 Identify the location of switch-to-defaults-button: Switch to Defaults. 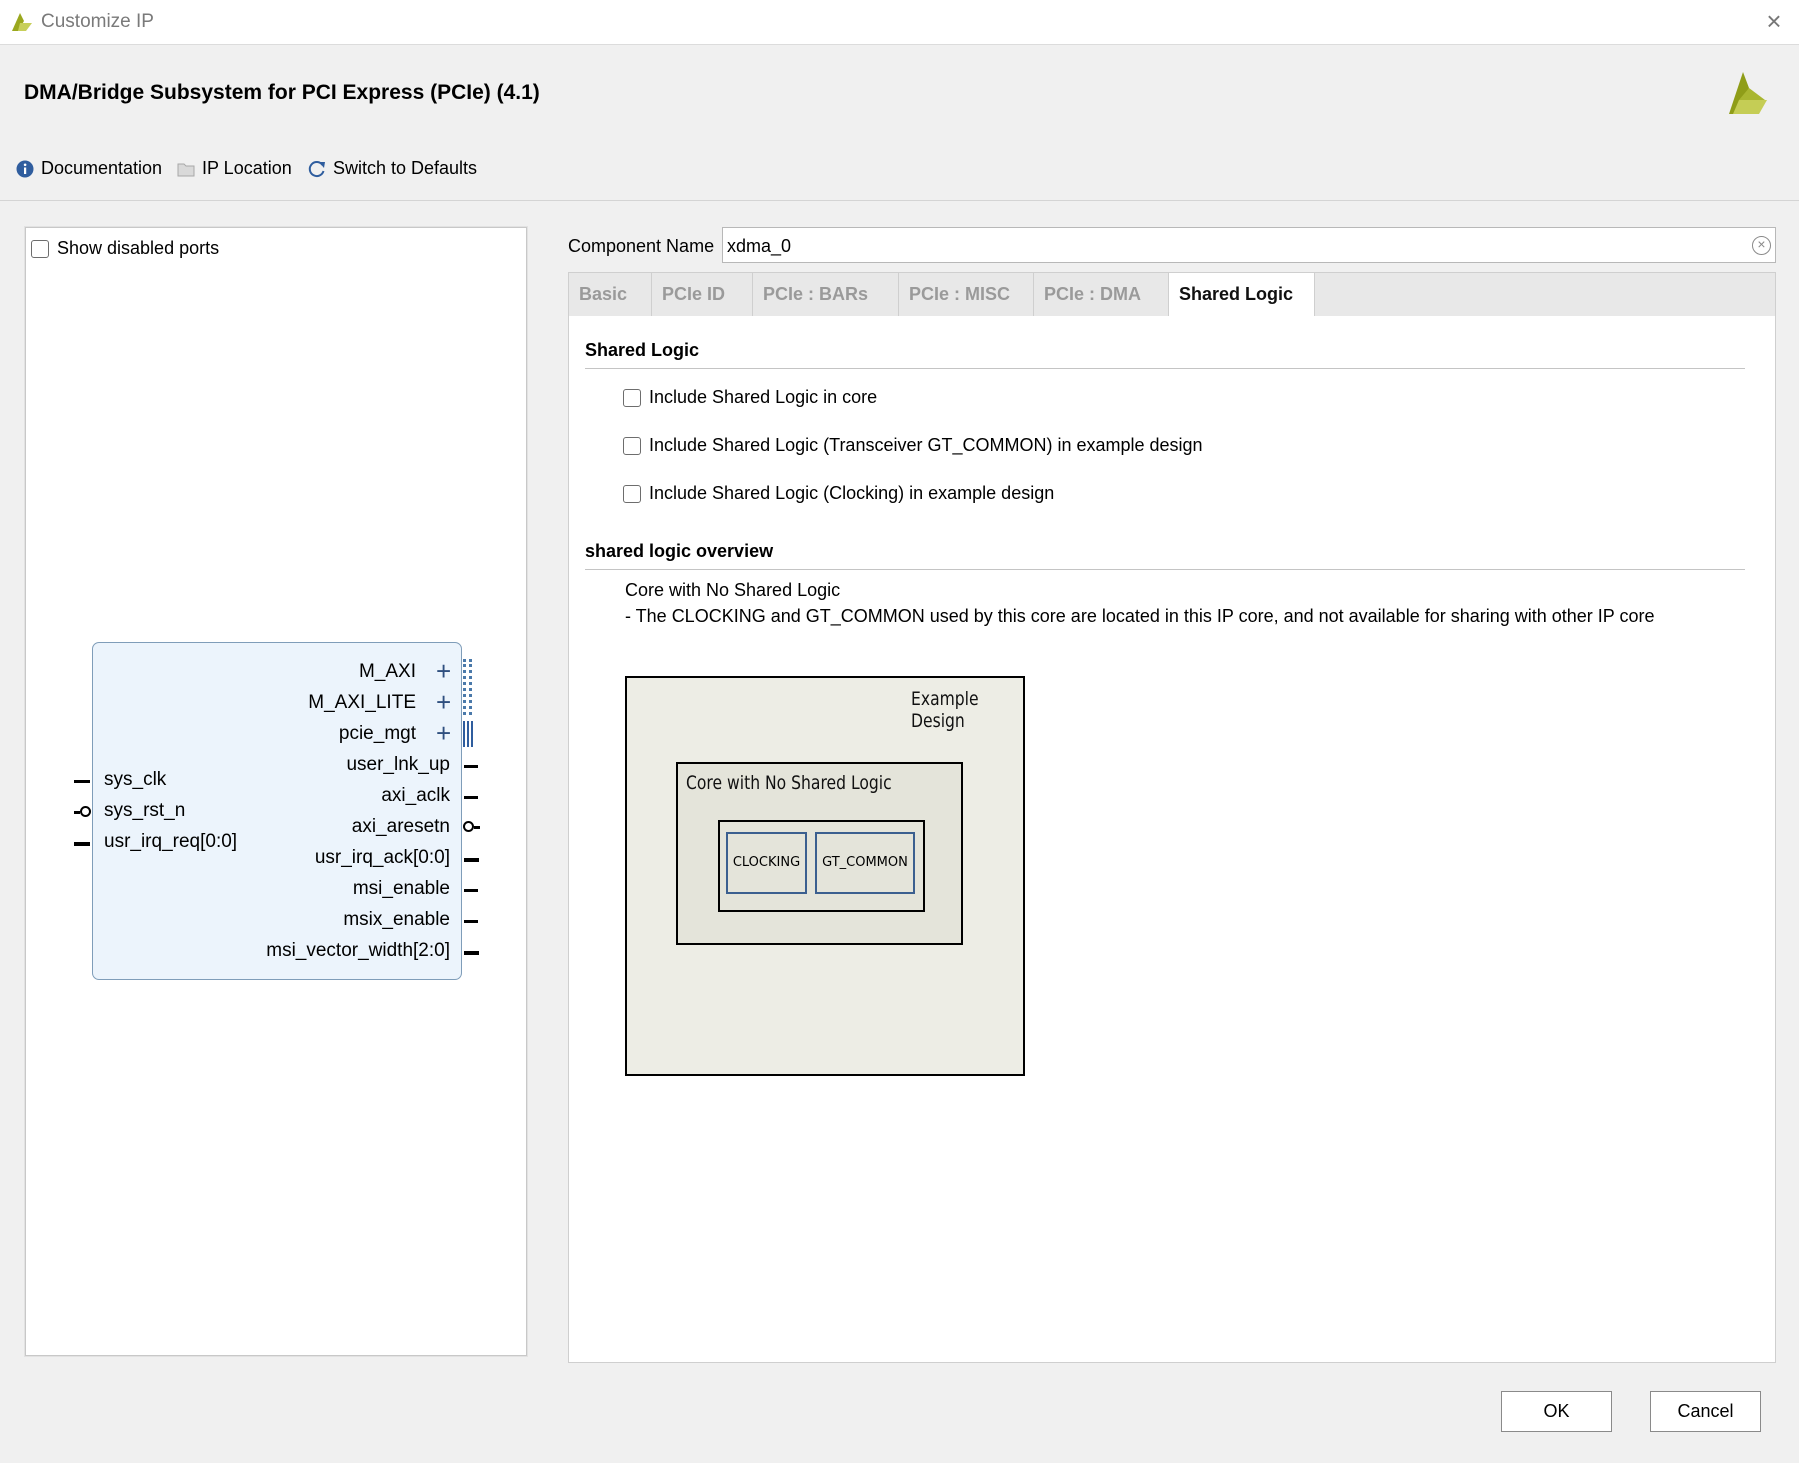
(392, 168).